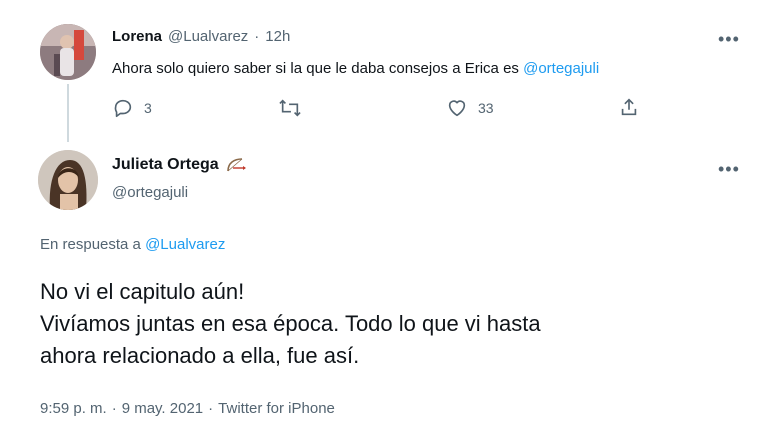 This screenshot has width=767, height=446. I want to click on avatar-julieta-image, so click(68, 180).